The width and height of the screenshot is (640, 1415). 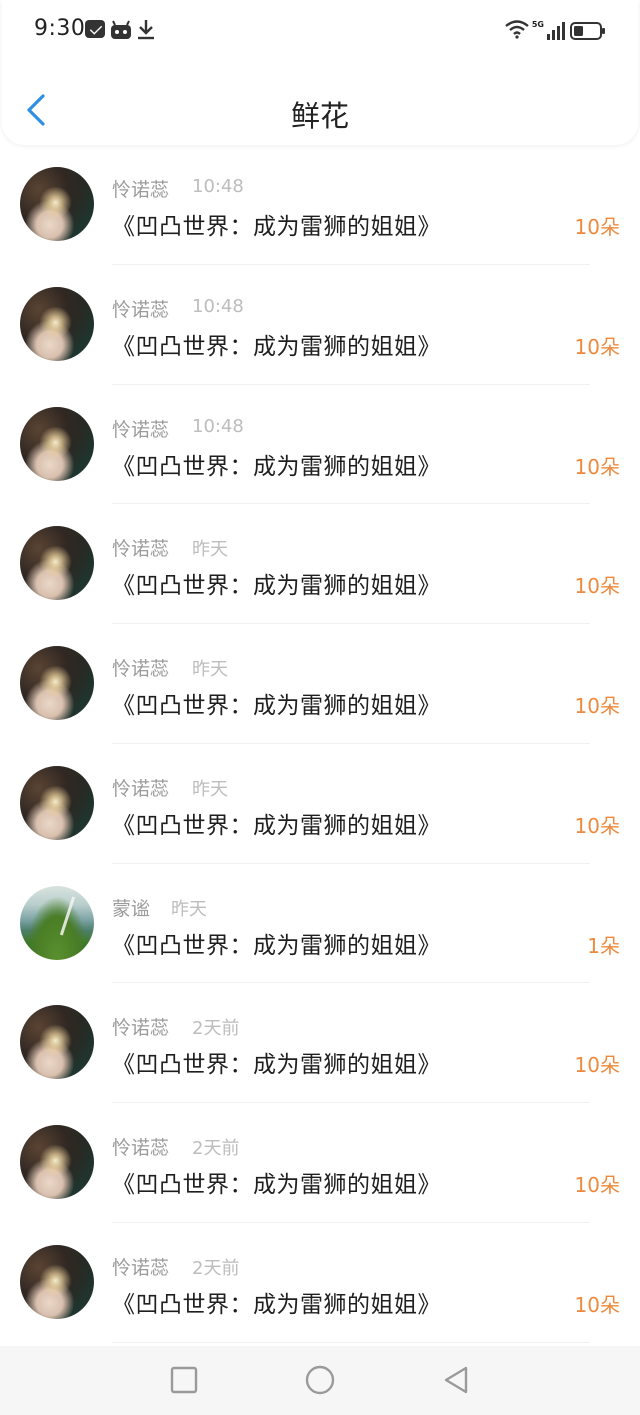 I want to click on message-icon, so click(x=95, y=29).